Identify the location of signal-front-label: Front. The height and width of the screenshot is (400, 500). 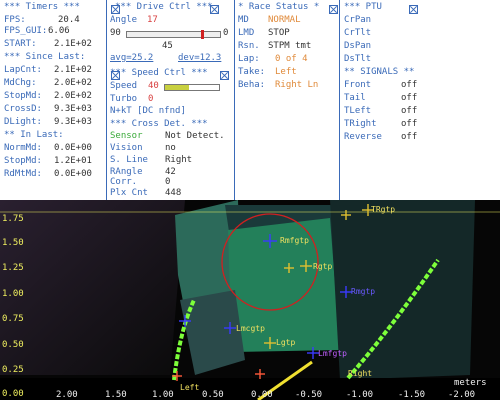
(358, 85).